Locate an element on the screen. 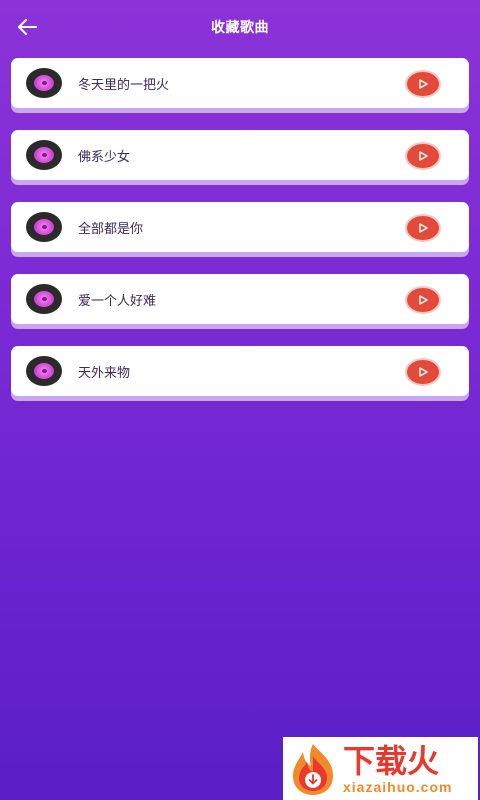 The height and width of the screenshot is (800, 480). watermark-text-cn: 下载火 is located at coordinates (391, 760).